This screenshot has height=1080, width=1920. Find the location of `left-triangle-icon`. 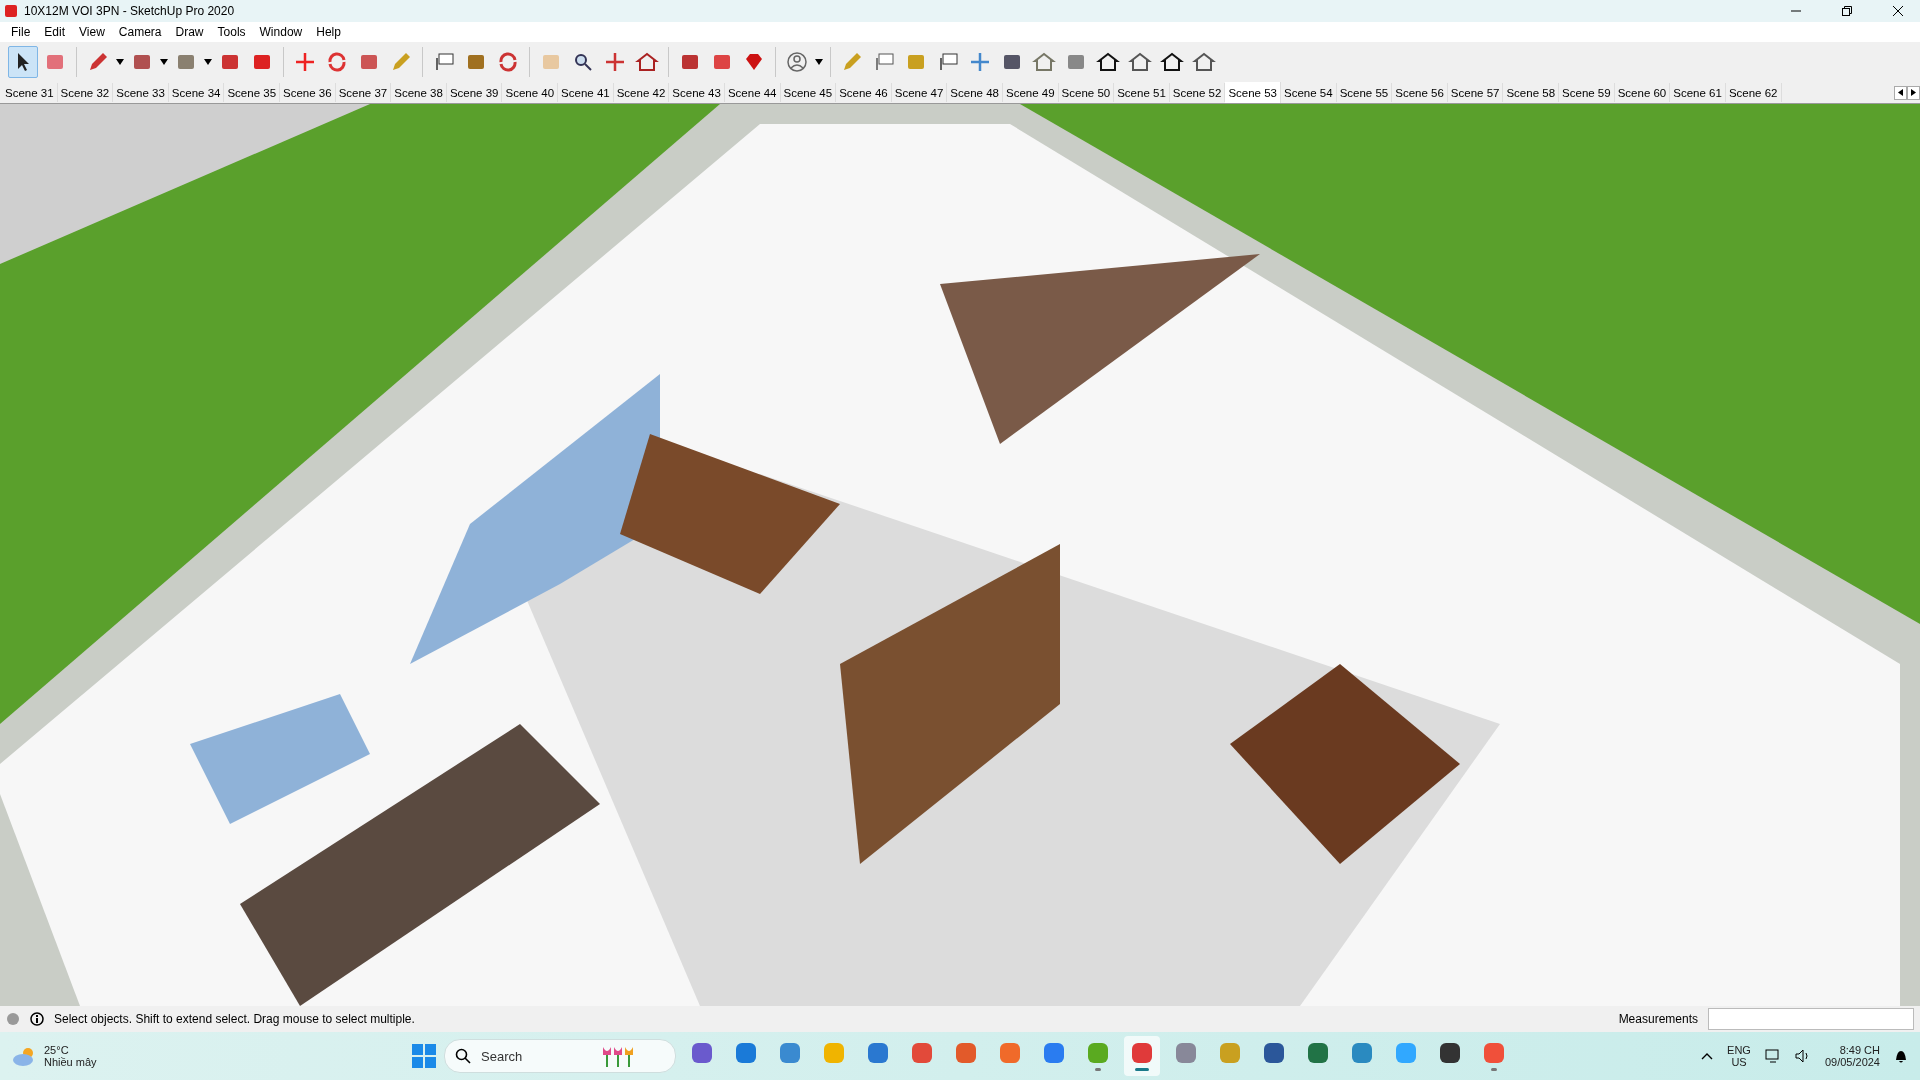

left-triangle-icon is located at coordinates (1900, 93).